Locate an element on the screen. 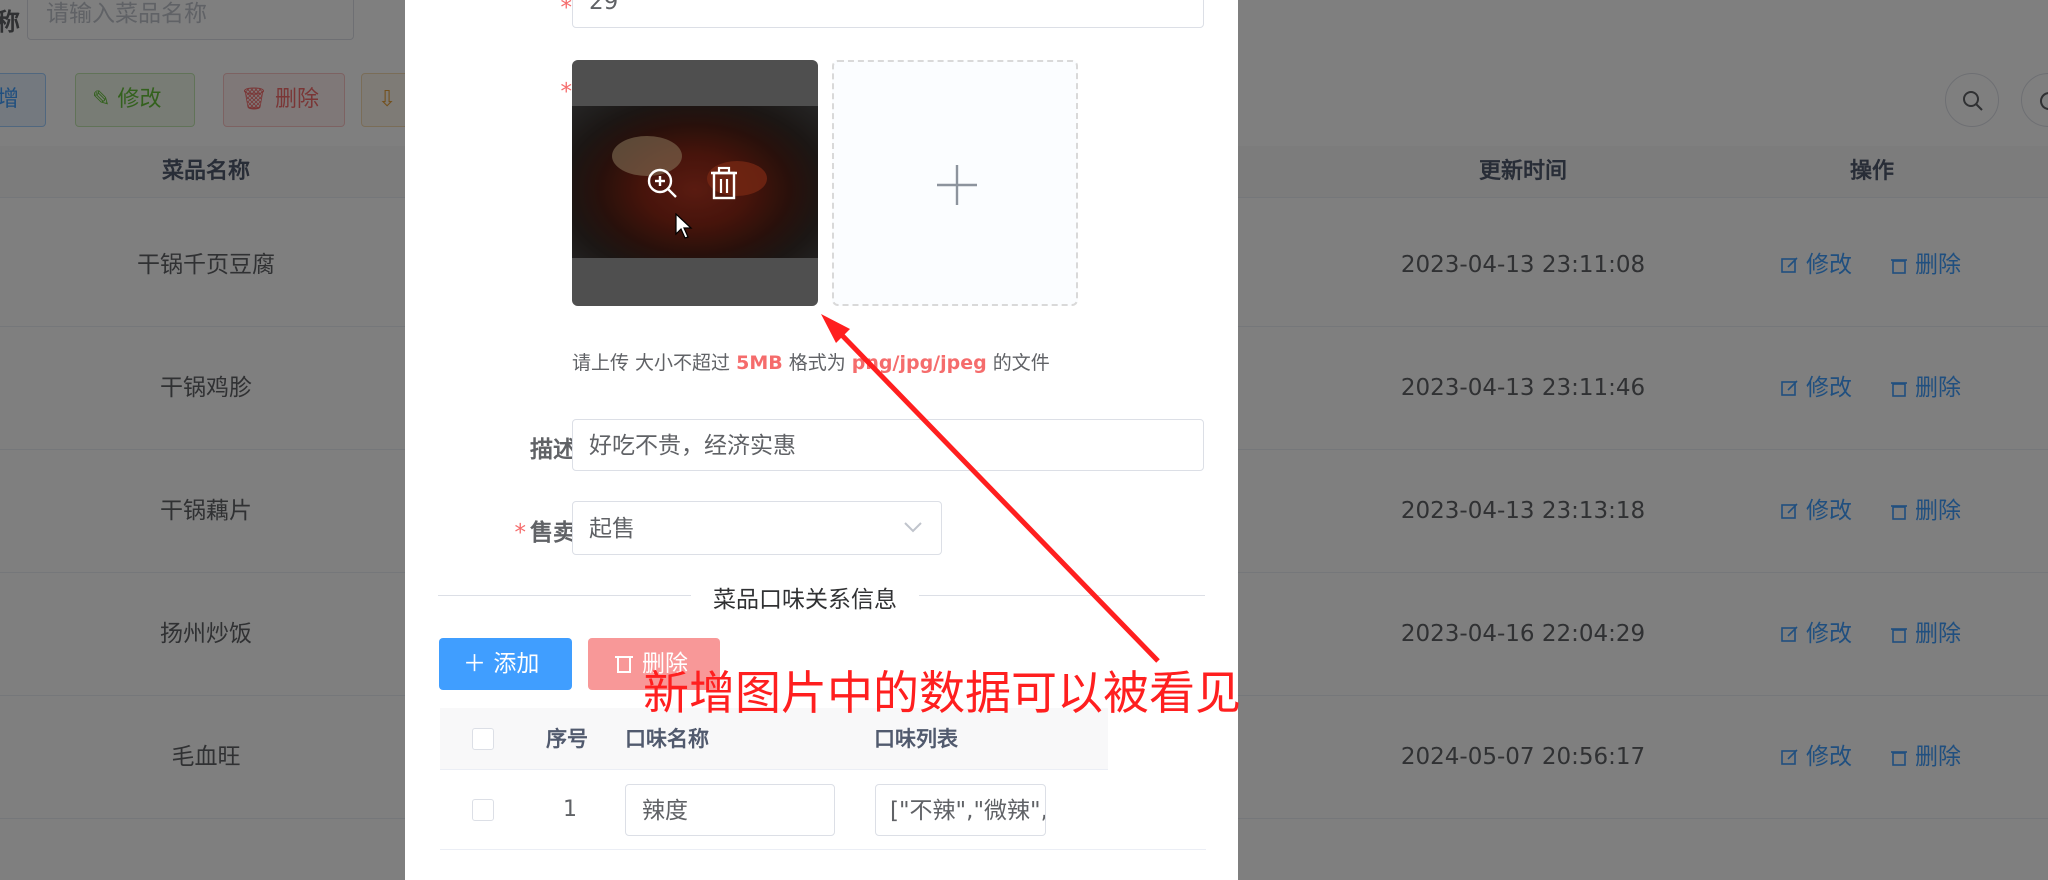  annotation-arrow-icon is located at coordinates (990, 488).